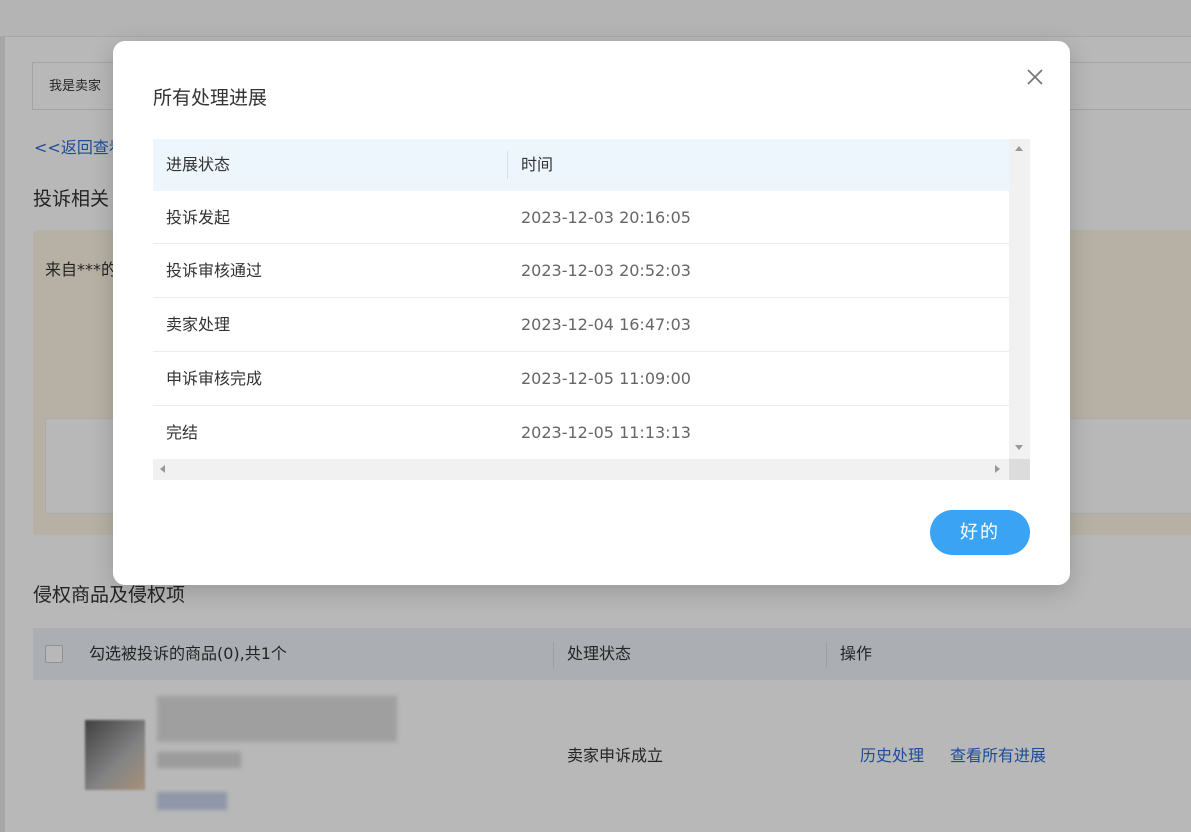 Image resolution: width=1191 pixels, height=832 pixels. Describe the element at coordinates (606, 378) in the screenshot. I see `row-time: 2023-12-05 11:09:00` at that location.